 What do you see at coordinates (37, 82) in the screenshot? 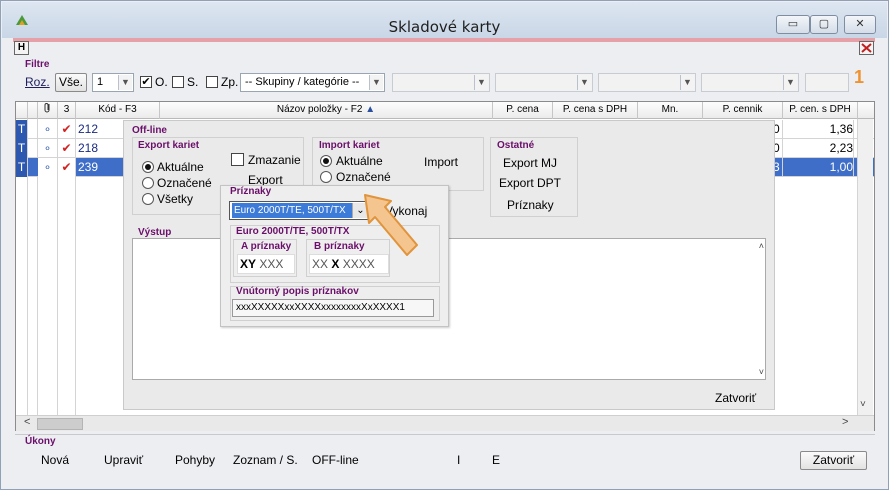
I see `roz-link: Roz.` at bounding box center [37, 82].